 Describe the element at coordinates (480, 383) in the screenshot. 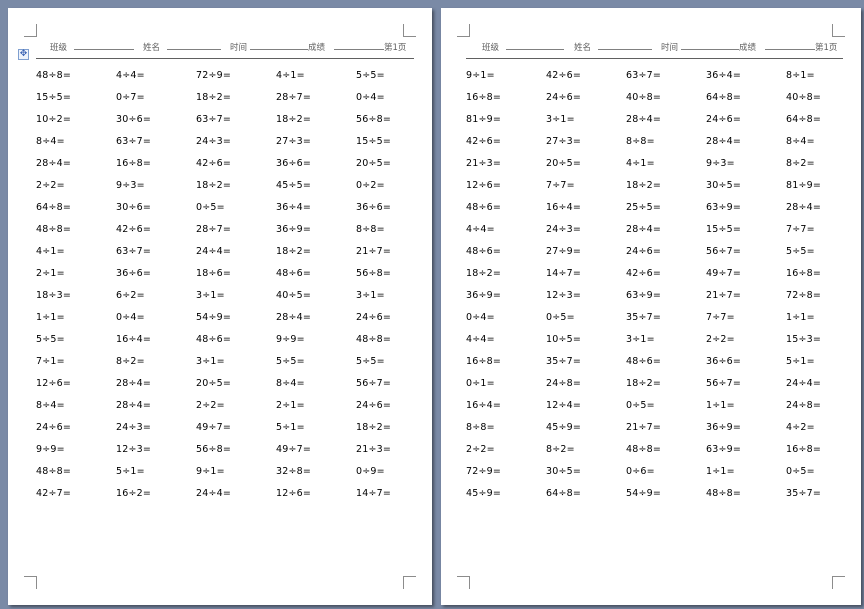

I see `problem-cell: 0÷1=` at that location.